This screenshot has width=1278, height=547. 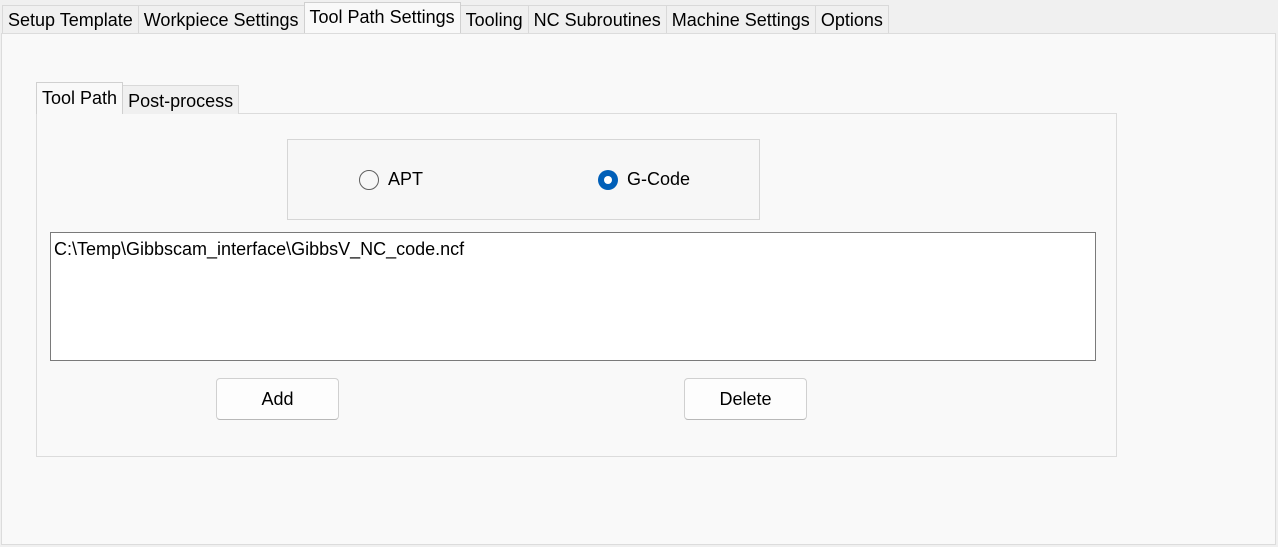 What do you see at coordinates (851, 19) in the screenshot?
I see `tab-options: Options` at bounding box center [851, 19].